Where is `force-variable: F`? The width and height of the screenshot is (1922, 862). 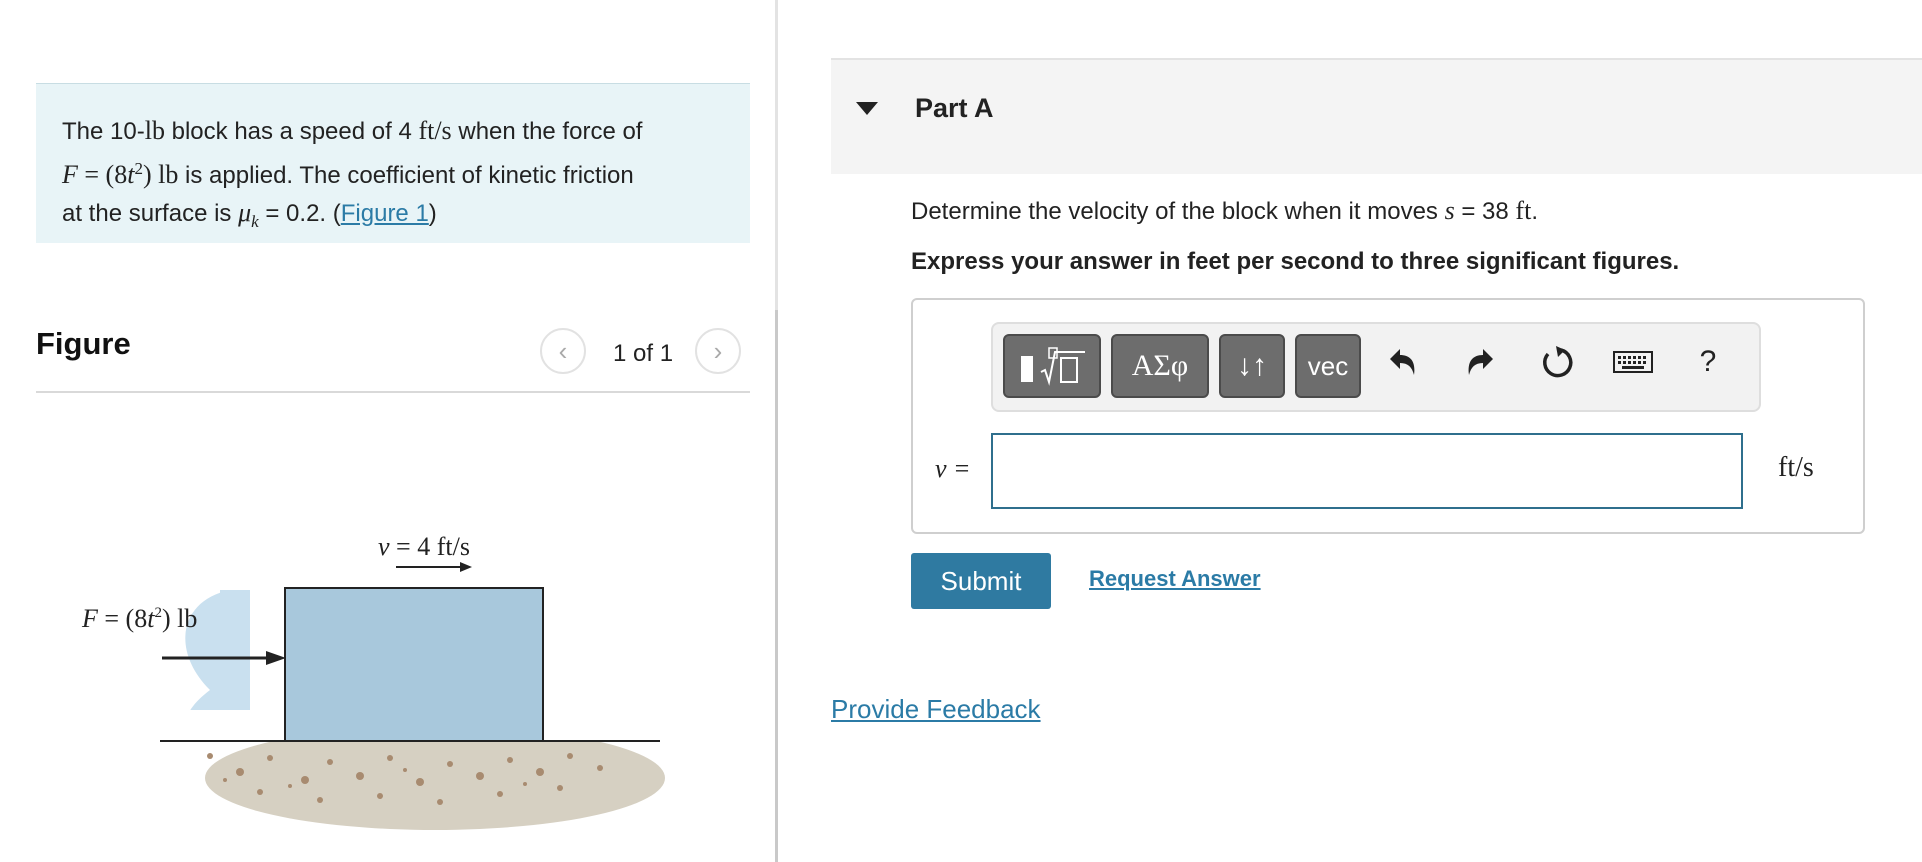
force-variable: F is located at coordinates (70, 174).